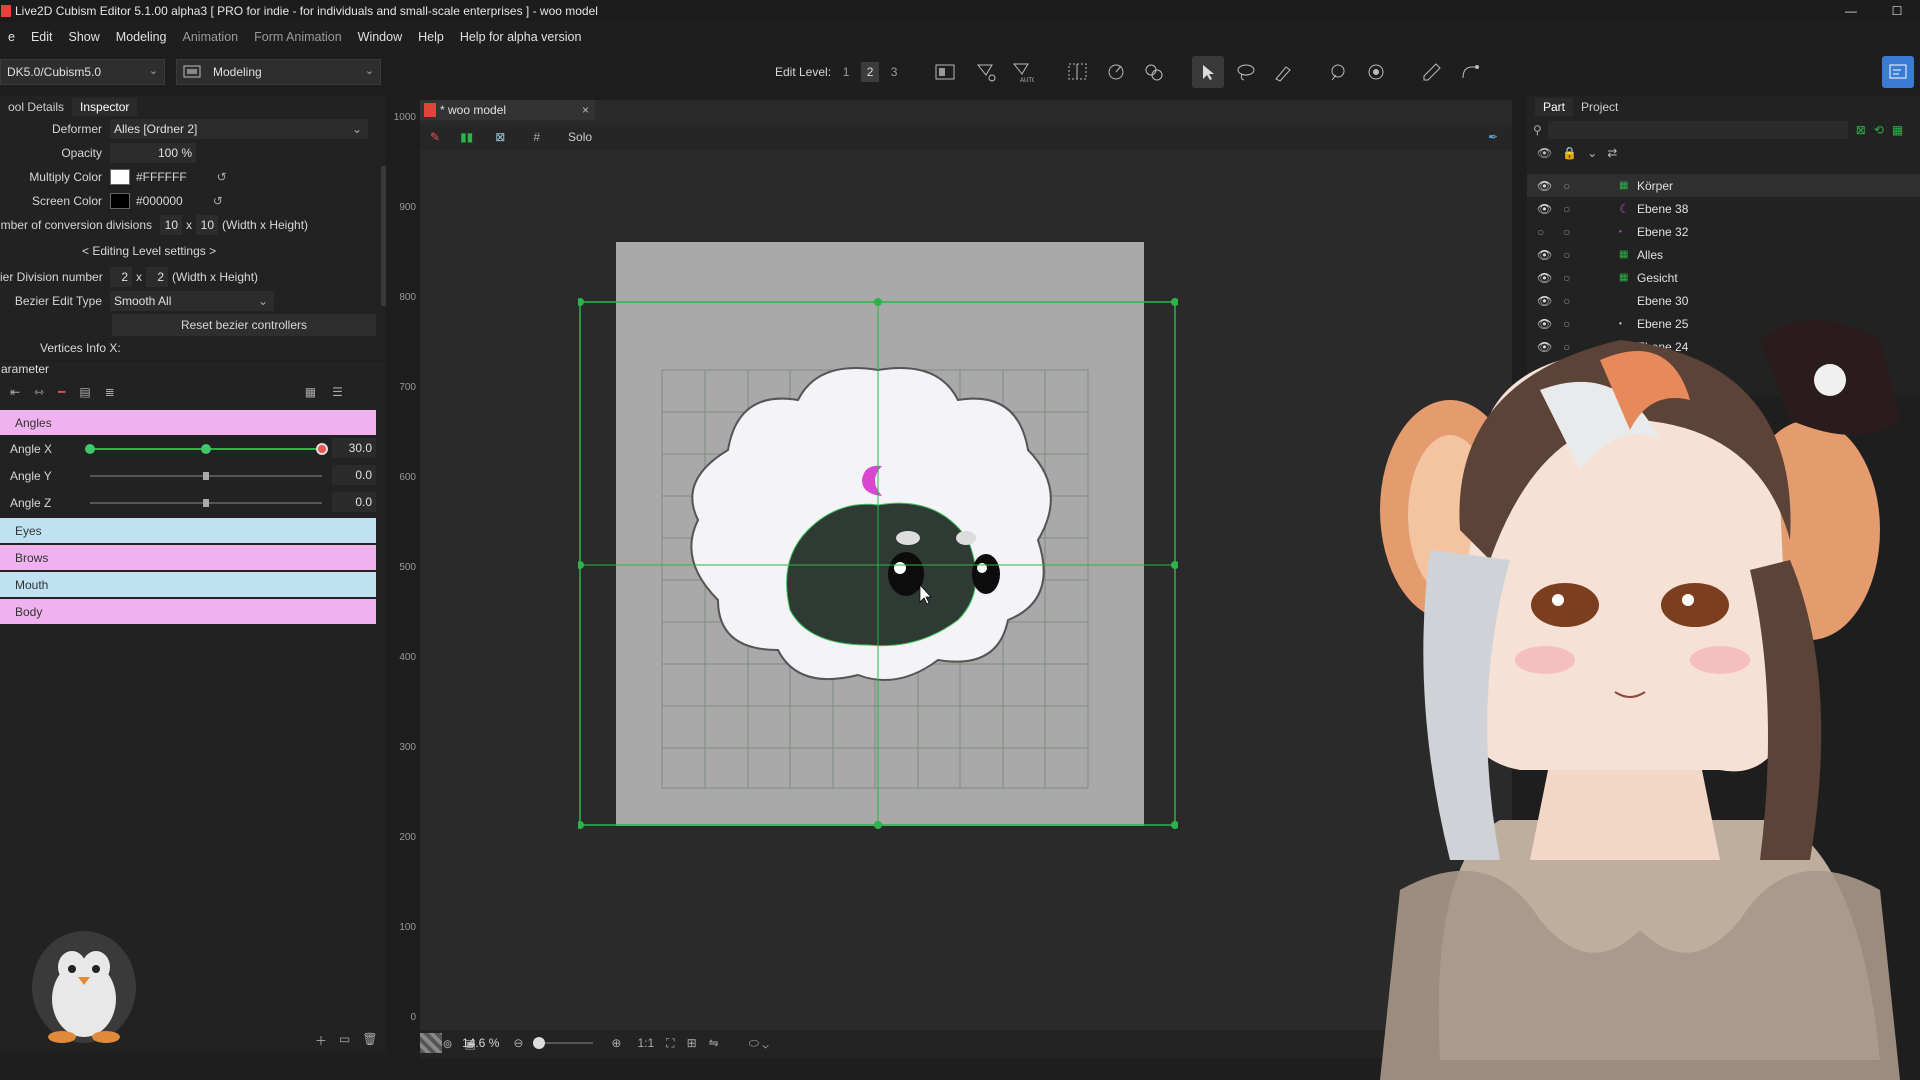 This screenshot has width=1920, height=1080. What do you see at coordinates (90, 449) in the screenshot?
I see `key-start-dot` at bounding box center [90, 449].